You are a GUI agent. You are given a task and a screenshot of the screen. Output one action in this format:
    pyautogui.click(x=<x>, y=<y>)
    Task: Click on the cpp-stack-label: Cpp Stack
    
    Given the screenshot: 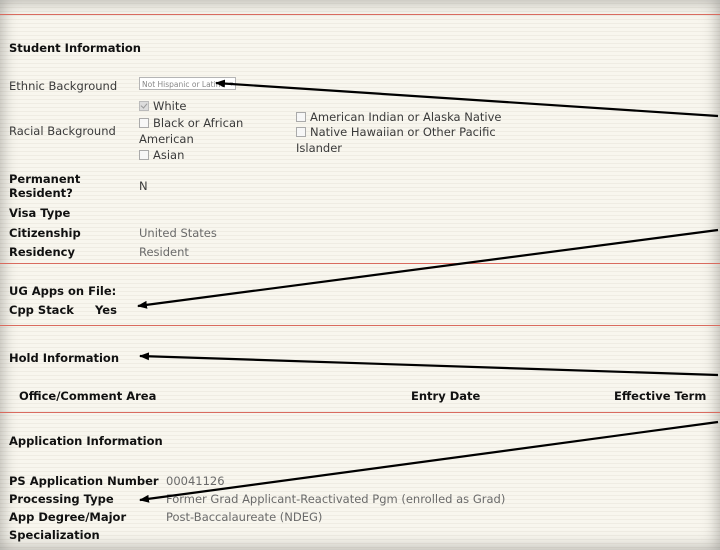 What is the action you would take?
    pyautogui.click(x=41, y=310)
    